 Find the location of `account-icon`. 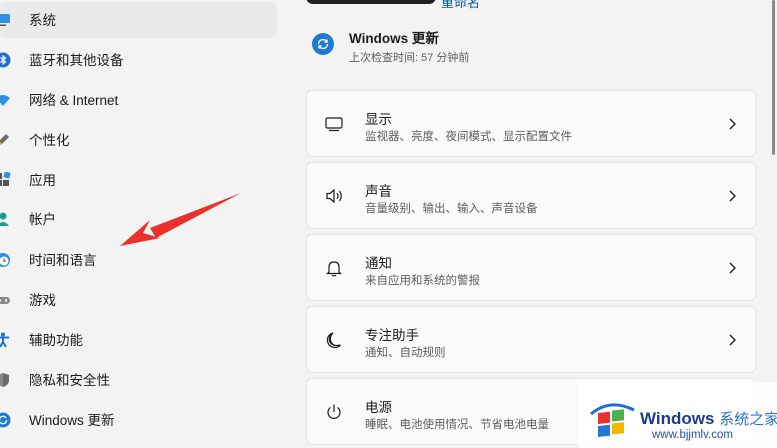

account-icon is located at coordinates (6, 219).